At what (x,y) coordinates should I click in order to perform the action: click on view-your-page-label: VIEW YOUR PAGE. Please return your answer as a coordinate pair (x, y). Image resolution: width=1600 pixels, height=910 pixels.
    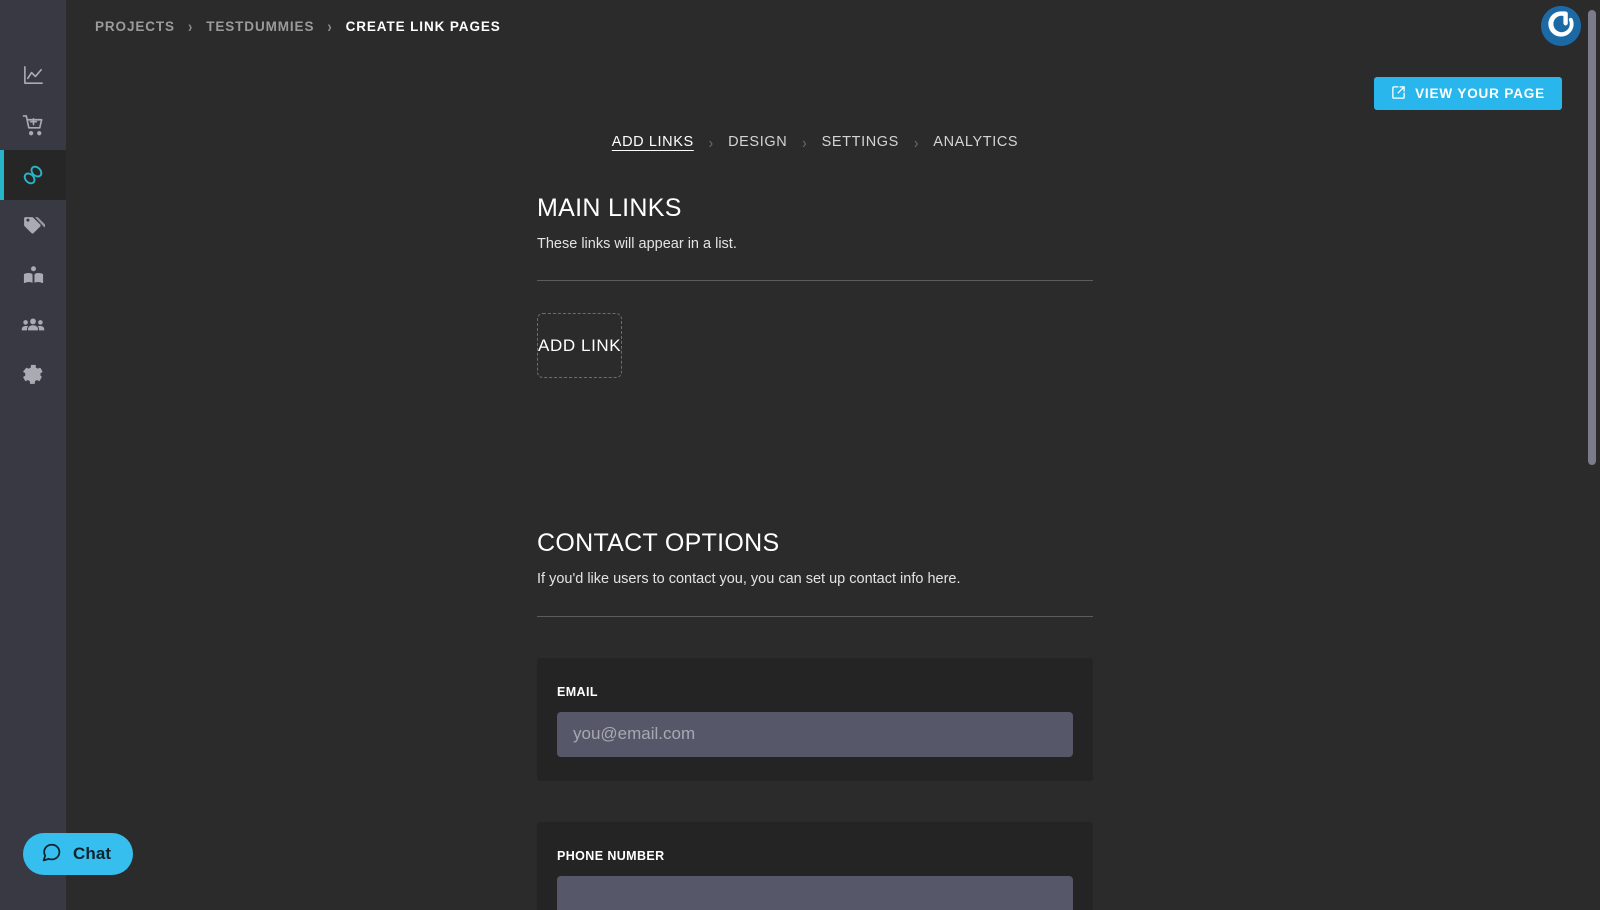
    Looking at the image, I should click on (1480, 93).